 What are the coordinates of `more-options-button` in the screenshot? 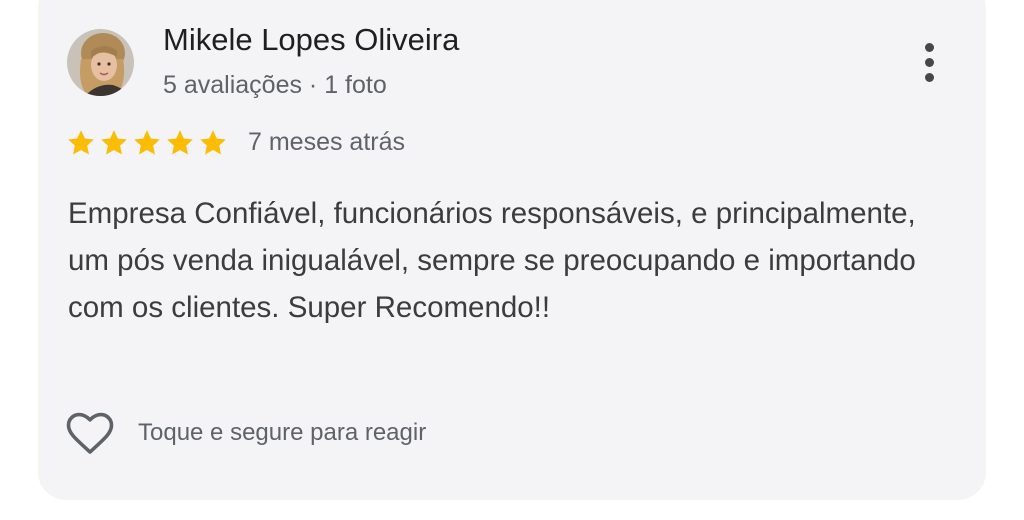 It's located at (929, 62).